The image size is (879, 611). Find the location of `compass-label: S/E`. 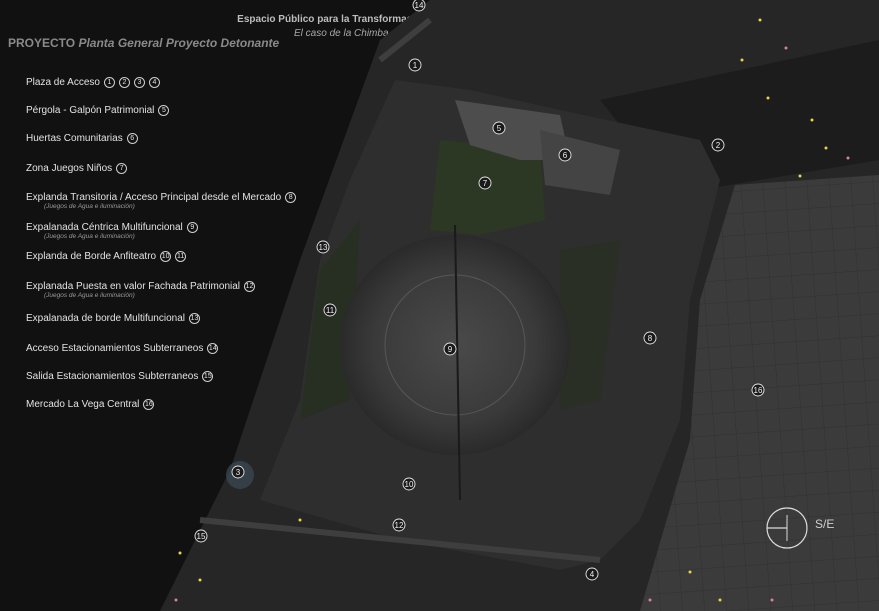

compass-label: S/E is located at coordinates (824, 524).